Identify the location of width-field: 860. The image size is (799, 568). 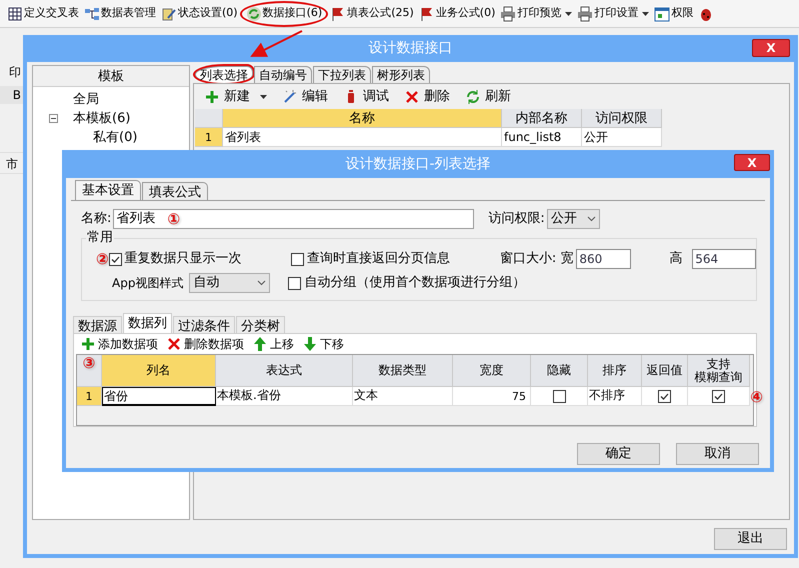
(604, 259).